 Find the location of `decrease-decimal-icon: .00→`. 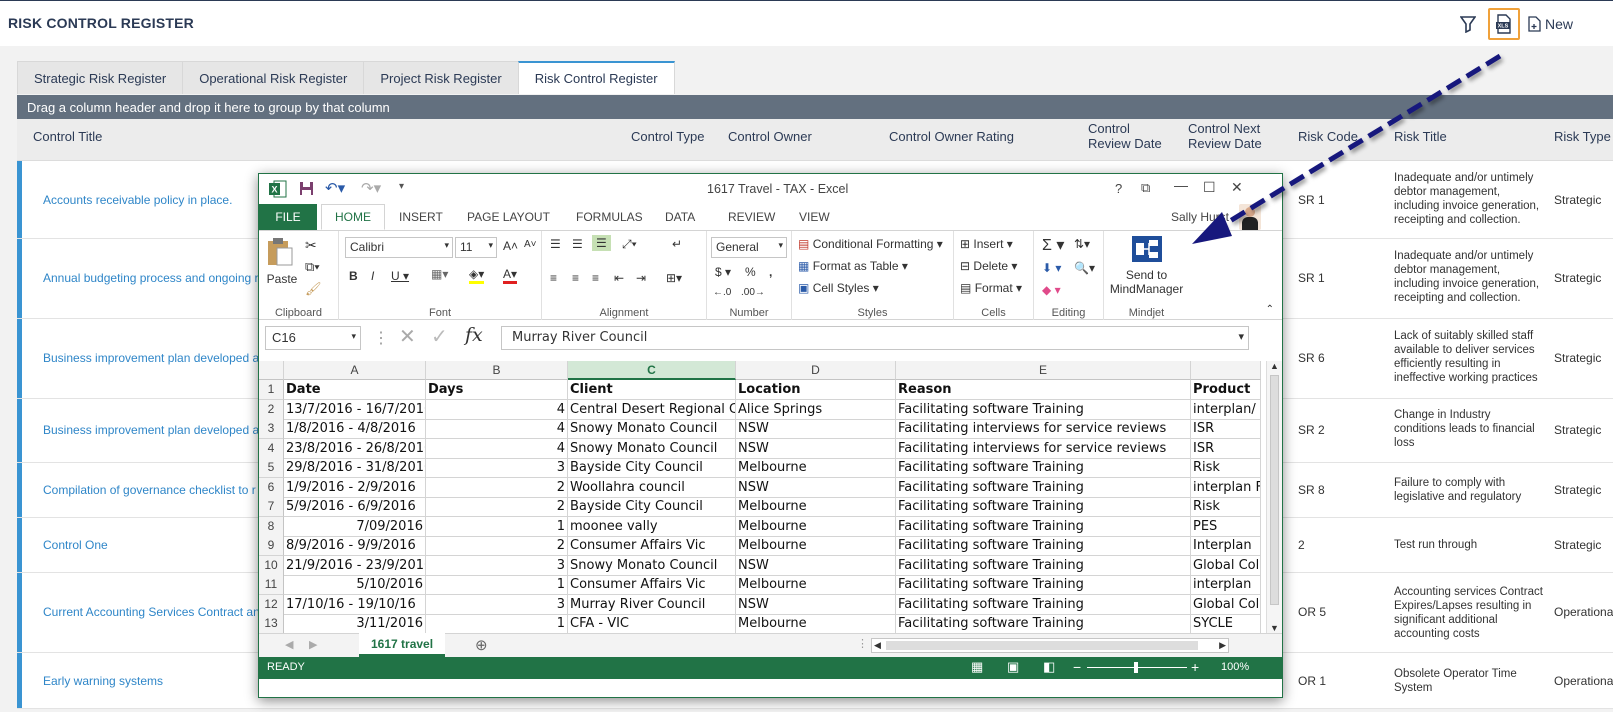

decrease-decimal-icon: .00→ is located at coordinates (753, 292).